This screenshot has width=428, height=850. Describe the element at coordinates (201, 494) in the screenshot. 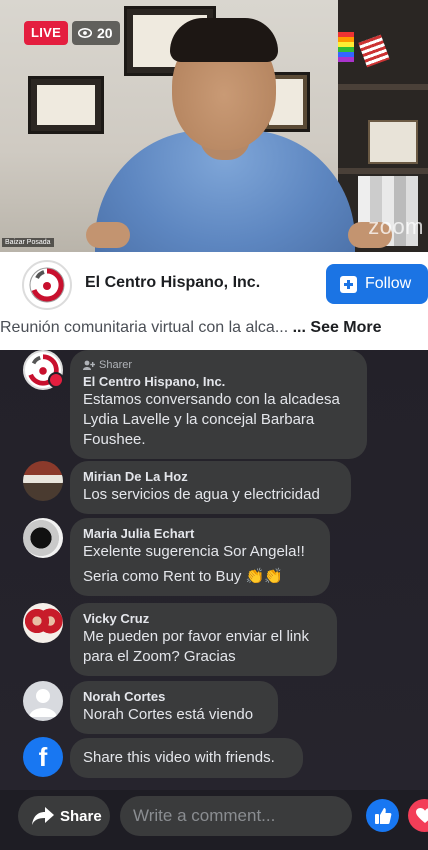

I see `comment-text: Los servicios de agua y electricidad` at that location.